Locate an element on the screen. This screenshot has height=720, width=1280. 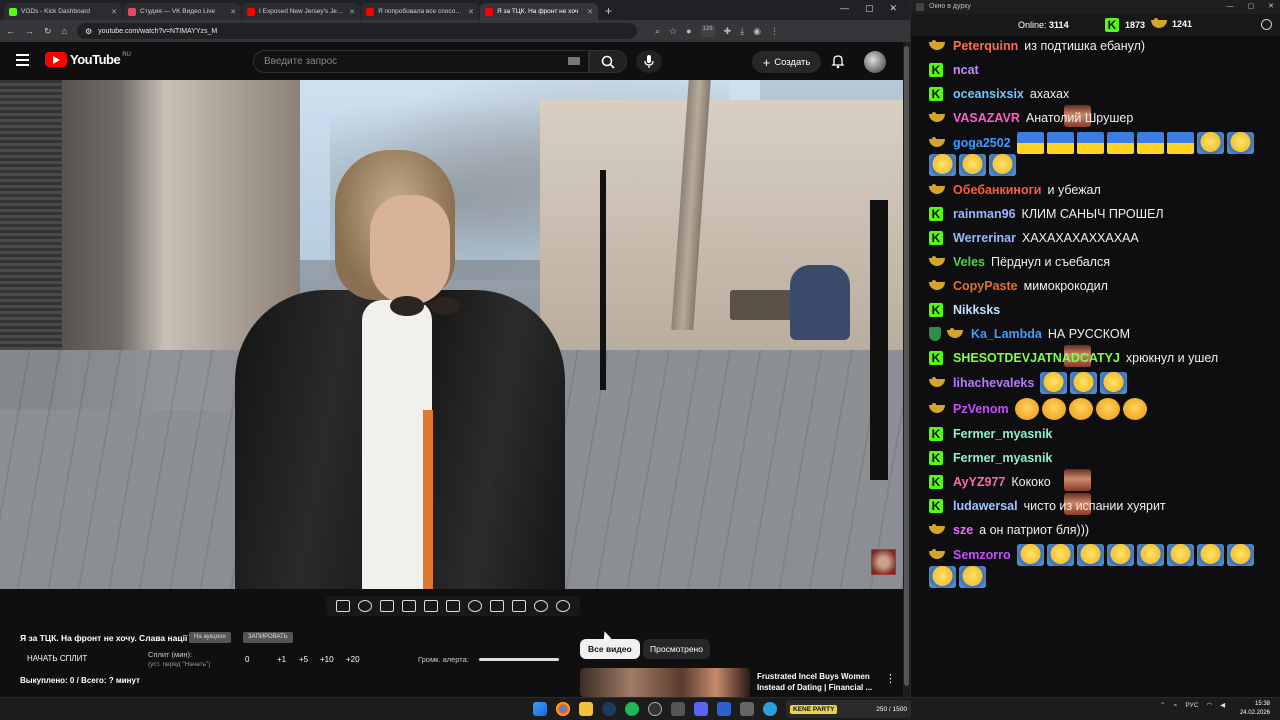
forward-icon: → is located at coordinates (29, 31).